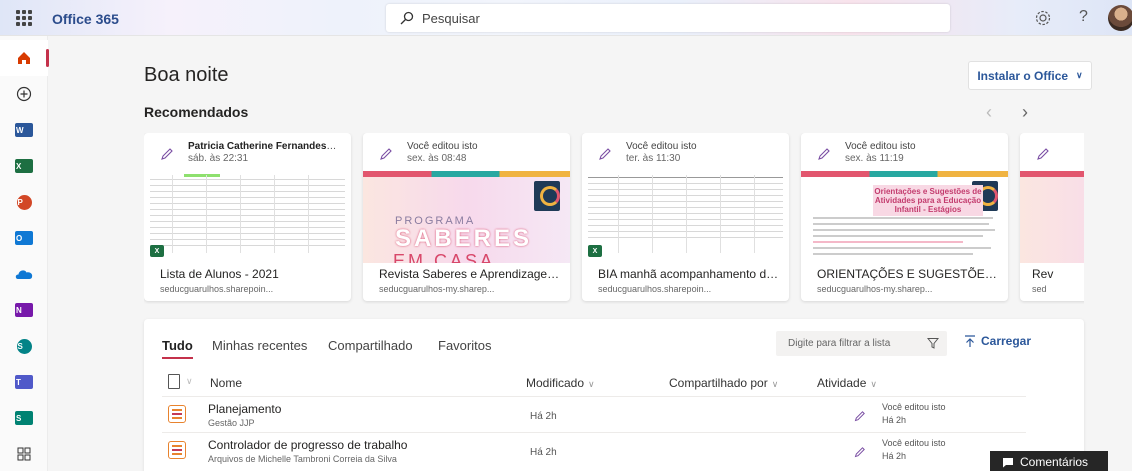 The height and width of the screenshot is (471, 1132). I want to click on filter-input, so click(853, 343).